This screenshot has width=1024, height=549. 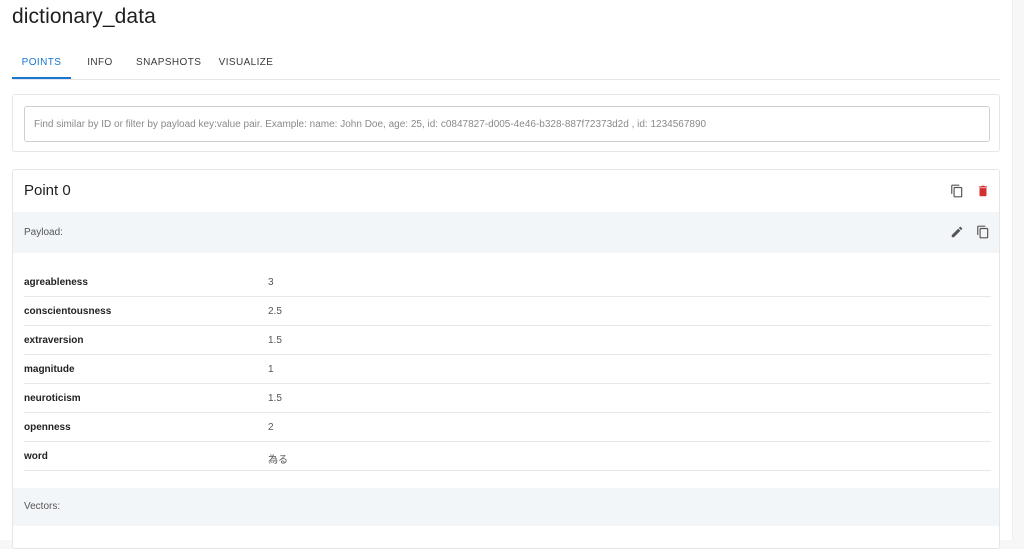 I want to click on point-title: Point 0, so click(x=47, y=190).